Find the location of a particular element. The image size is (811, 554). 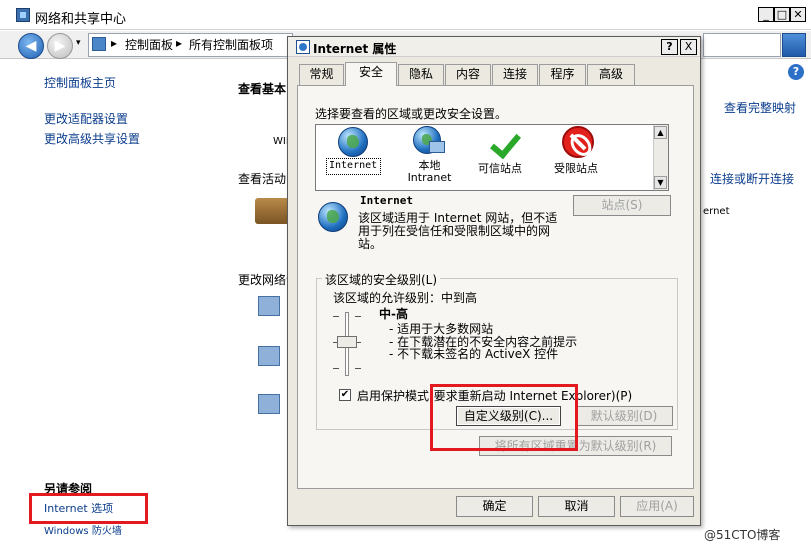

view-basic-heading: 查看基本 is located at coordinates (262, 89).